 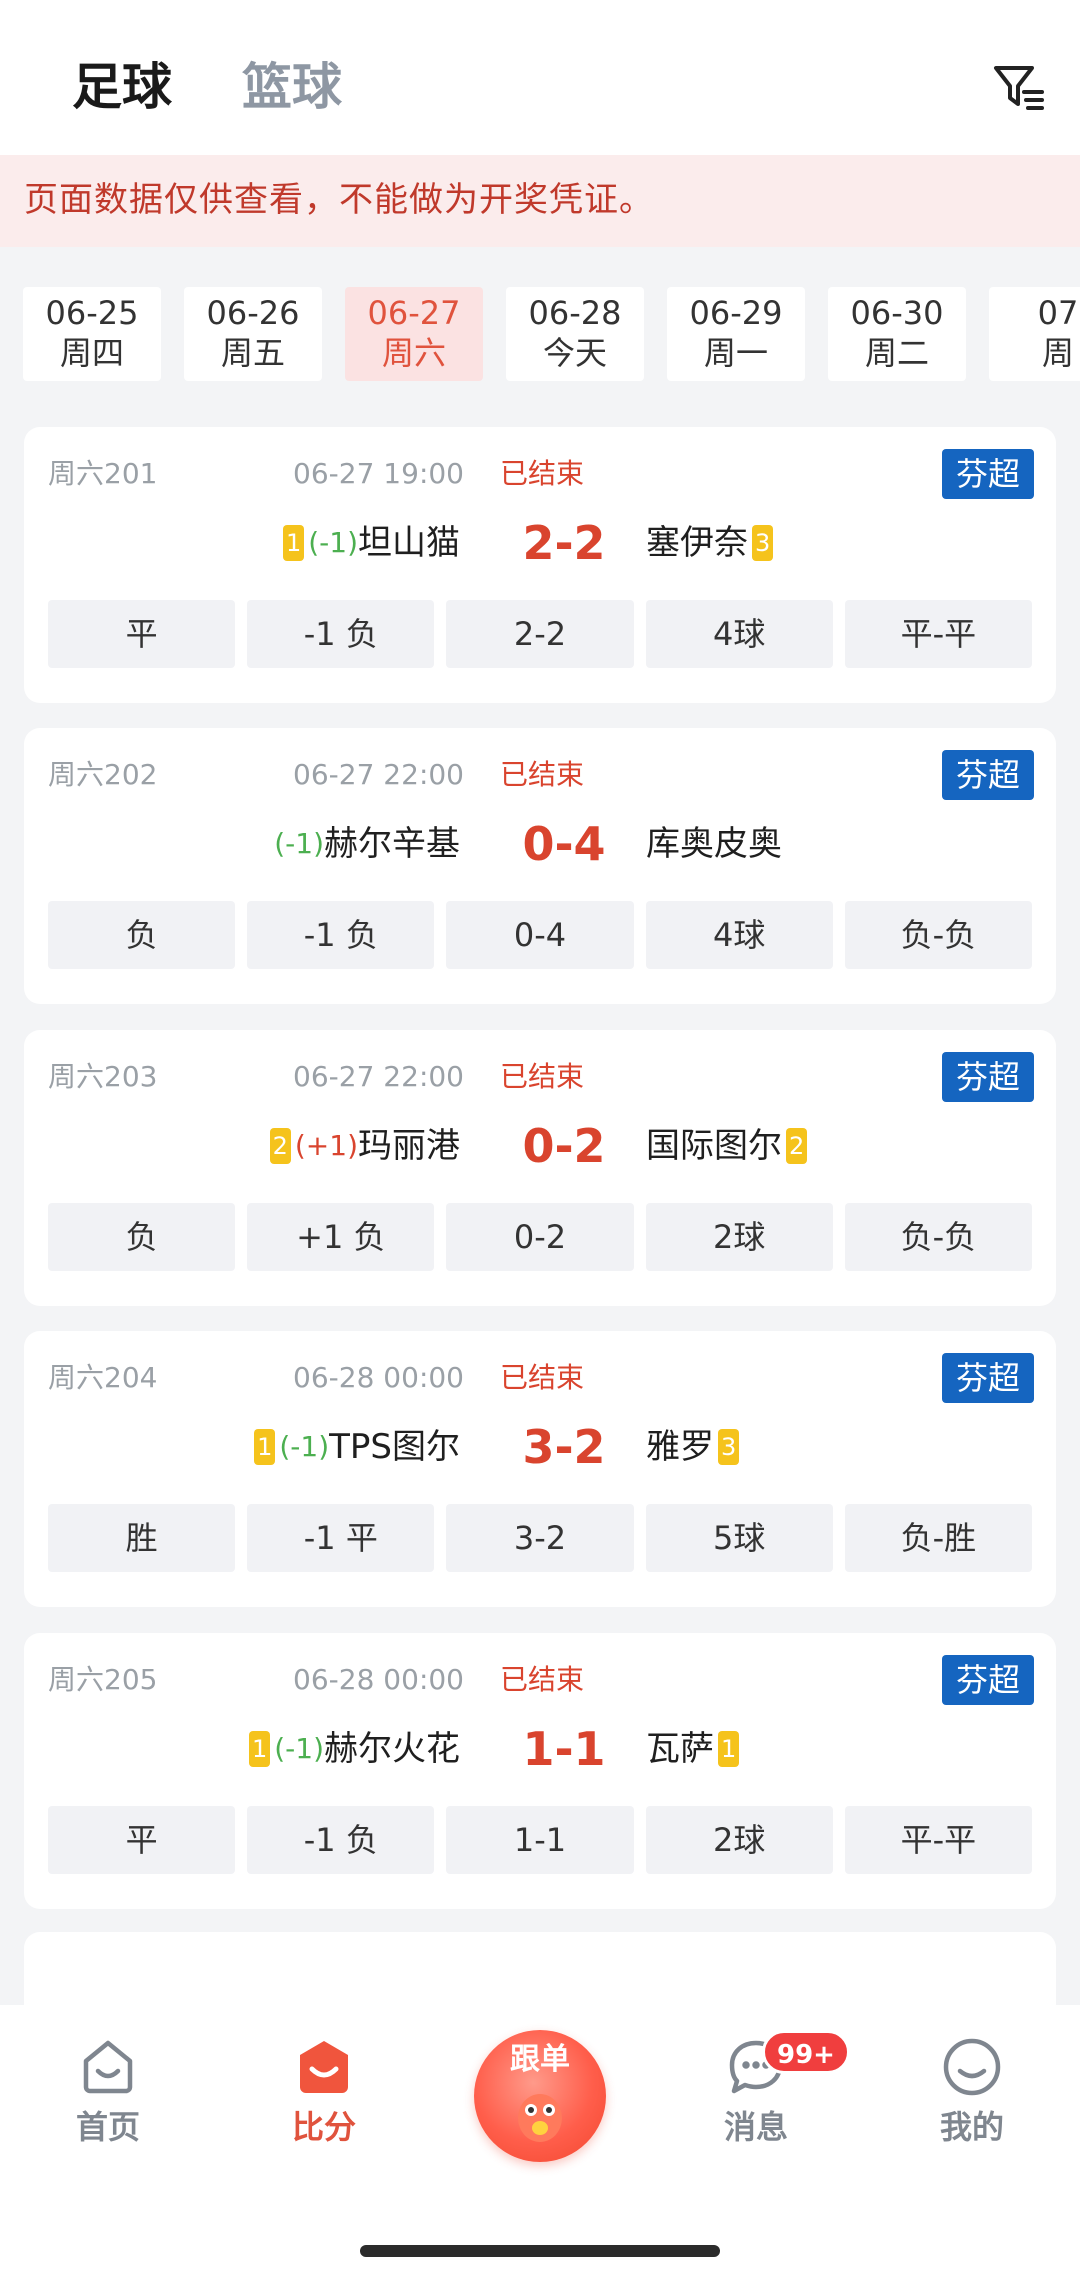 I want to click on date-item: 07 周, so click(x=1034, y=334).